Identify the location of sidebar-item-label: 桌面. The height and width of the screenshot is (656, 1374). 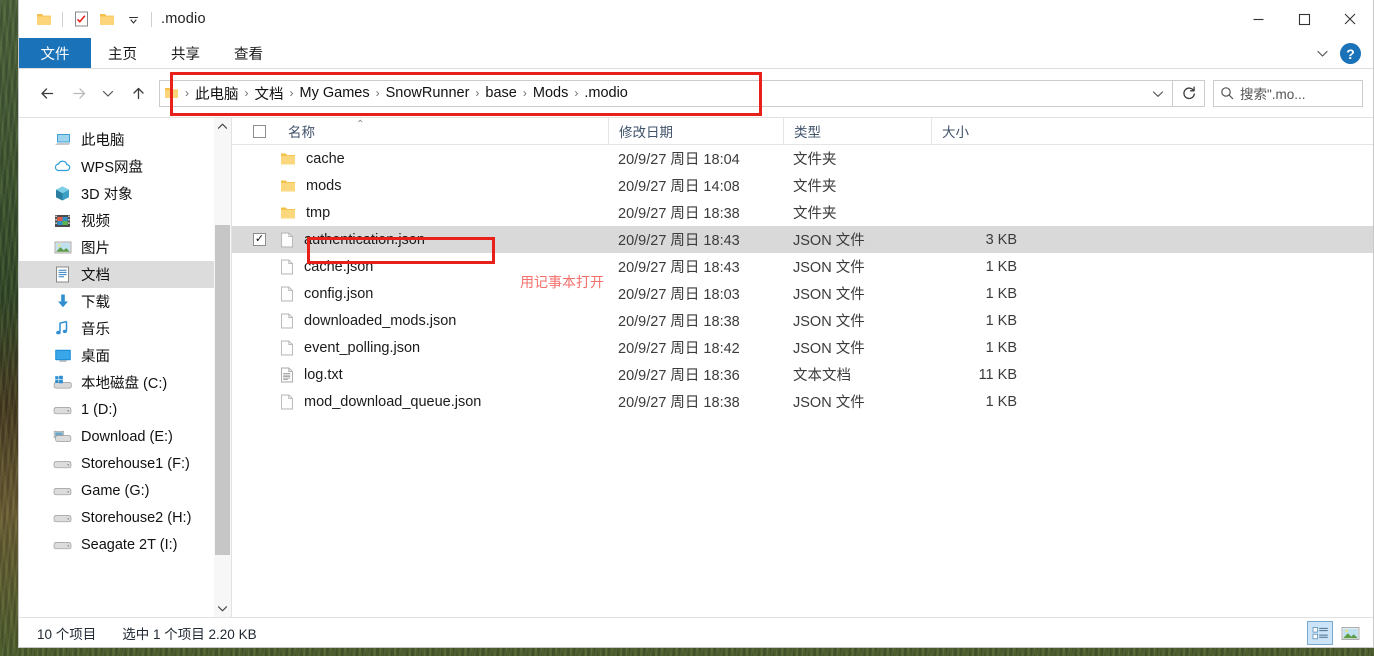
(95, 357).